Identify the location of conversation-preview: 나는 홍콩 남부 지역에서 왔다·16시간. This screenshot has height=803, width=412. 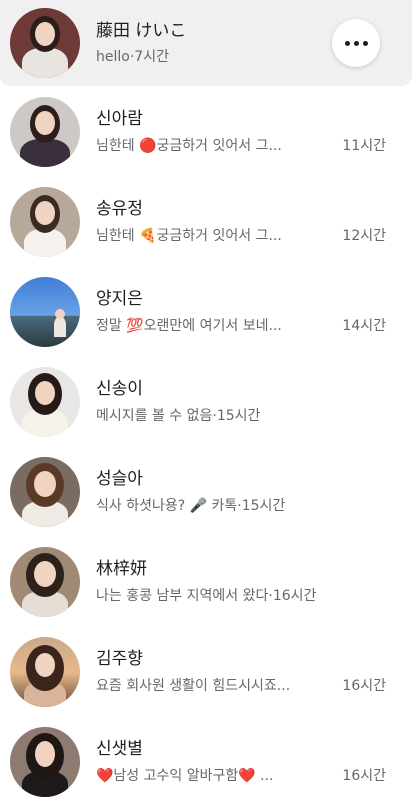
(206, 596).